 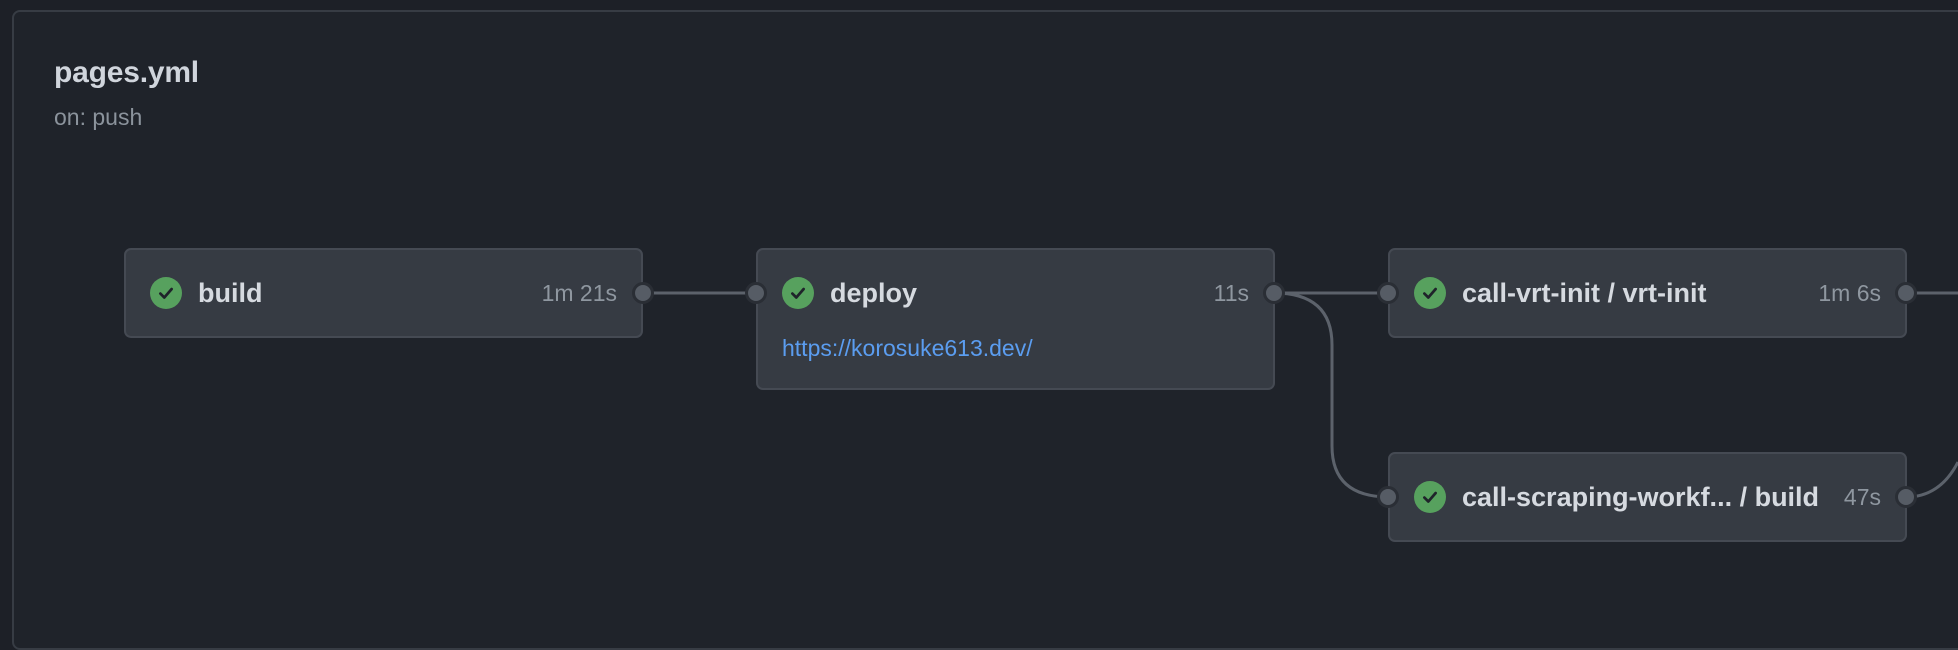 What do you see at coordinates (1849, 292) in the screenshot?
I see `job-duration: 1m 6s` at bounding box center [1849, 292].